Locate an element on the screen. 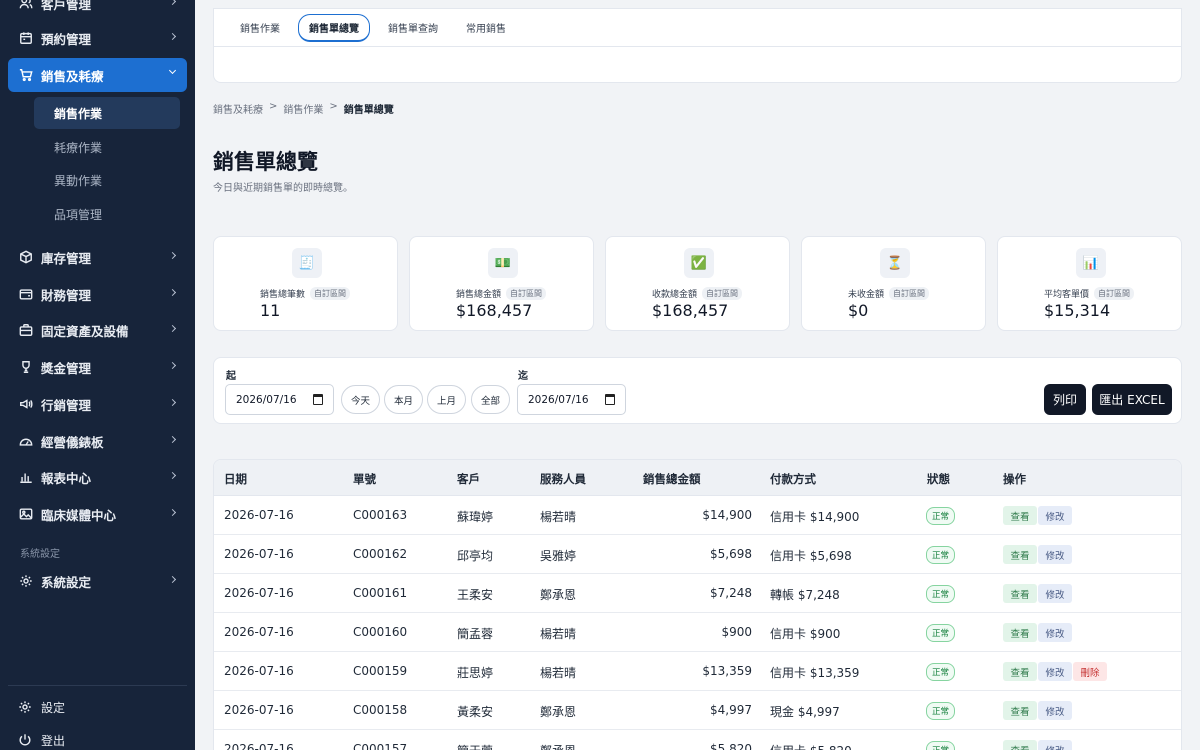 This screenshot has width=1200, height=750. sidebar-item-label: 銷售及耗療 is located at coordinates (72, 76).